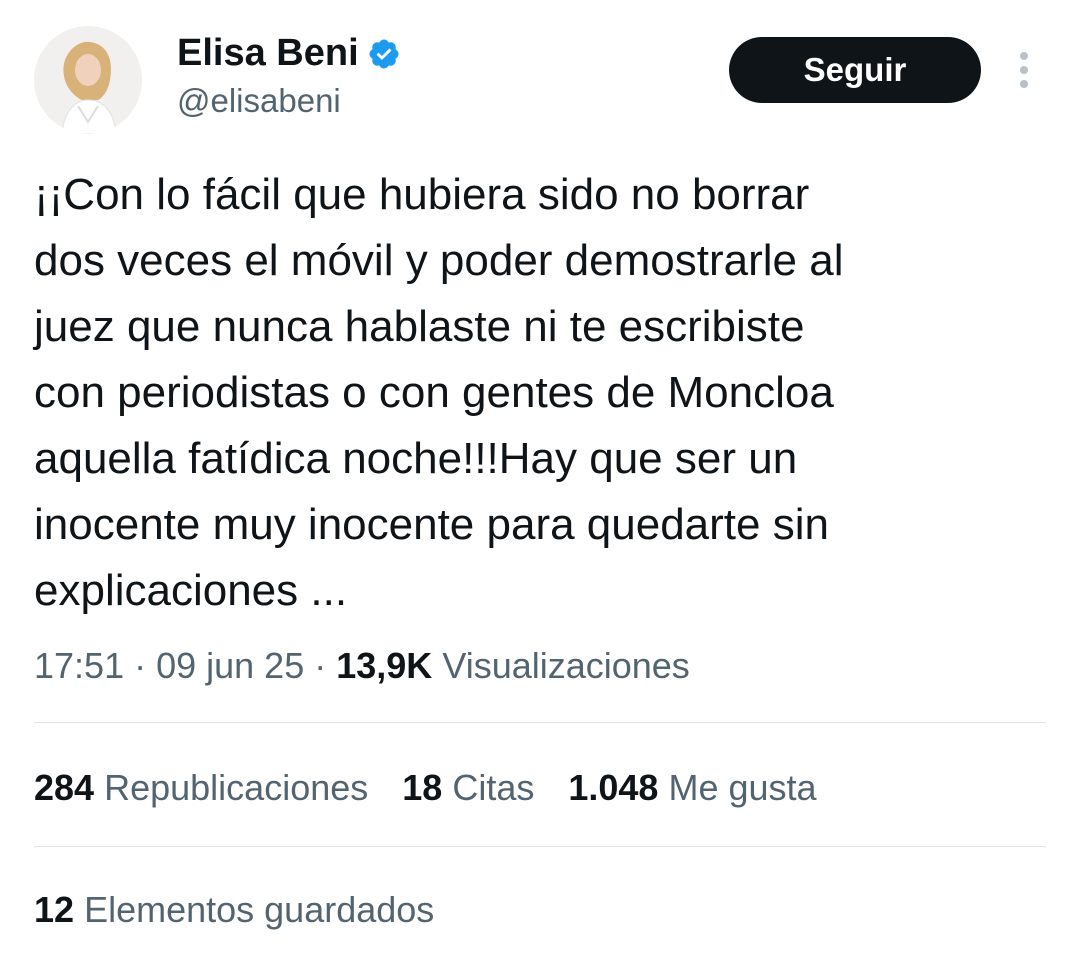 The width and height of the screenshot is (1080, 959). Describe the element at coordinates (566, 665) in the screenshot. I see `views-label: Visualizaciones` at that location.